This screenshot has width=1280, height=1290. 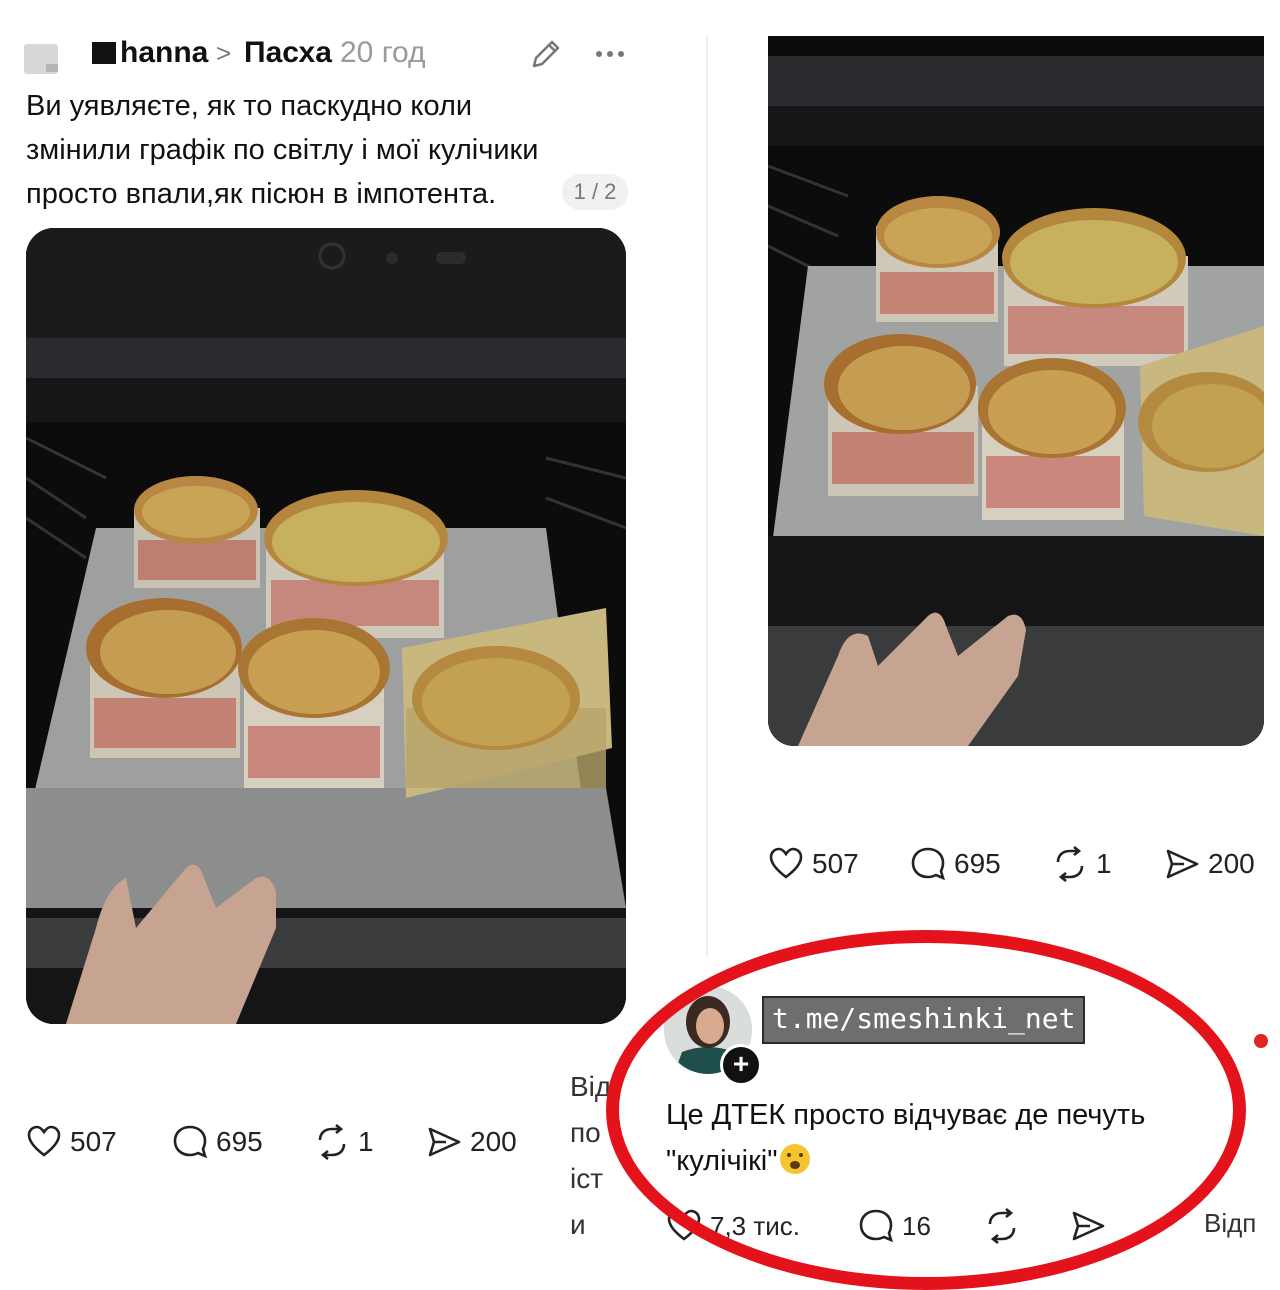 I want to click on redaction-block, so click(x=104, y=53).